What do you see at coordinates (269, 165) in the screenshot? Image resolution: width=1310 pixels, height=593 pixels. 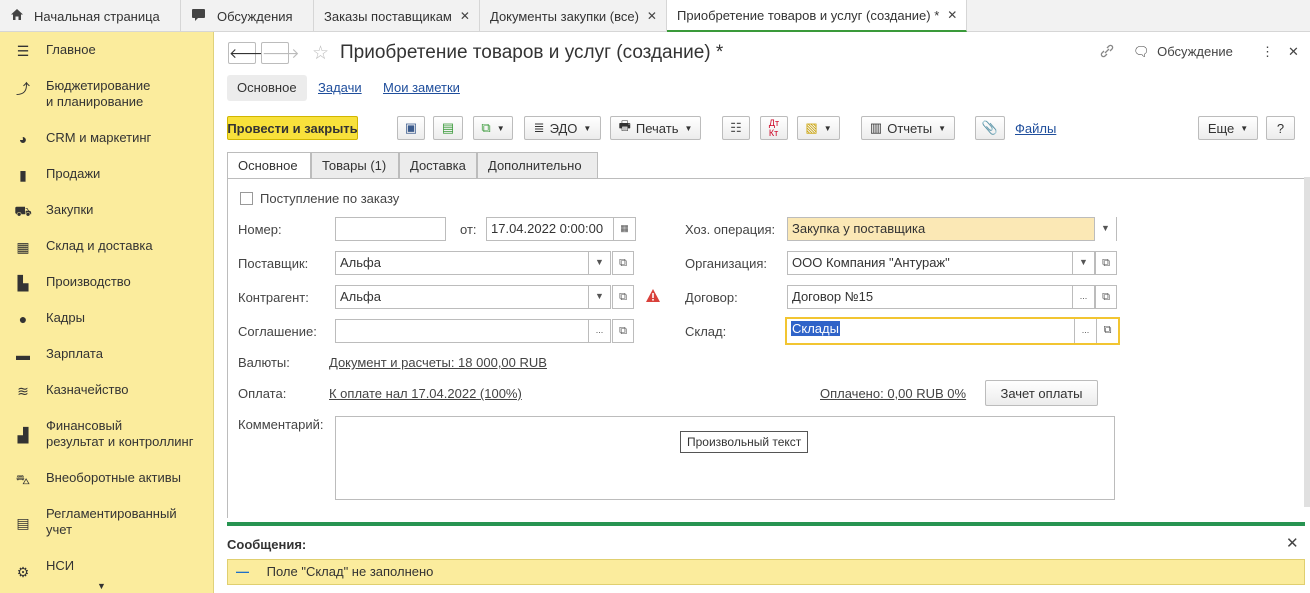 I see `form-tab-main: Основное` at bounding box center [269, 165].